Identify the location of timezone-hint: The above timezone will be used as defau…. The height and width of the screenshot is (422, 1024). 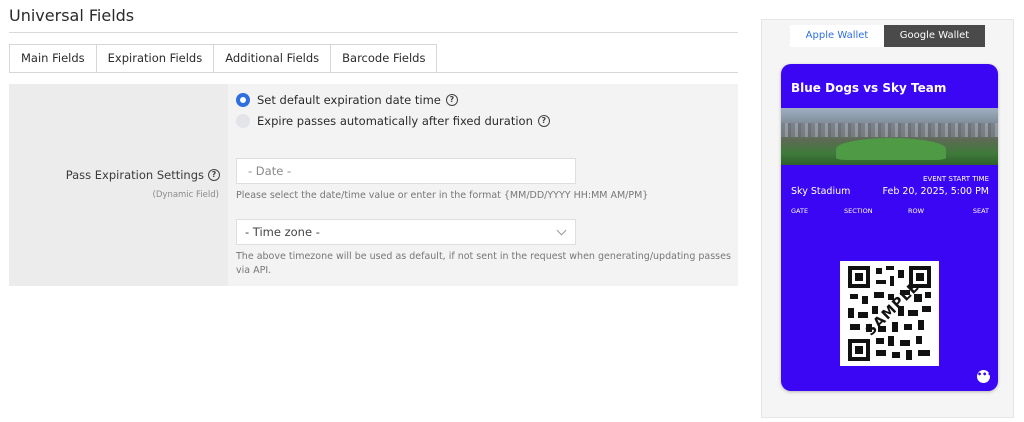
(483, 263).